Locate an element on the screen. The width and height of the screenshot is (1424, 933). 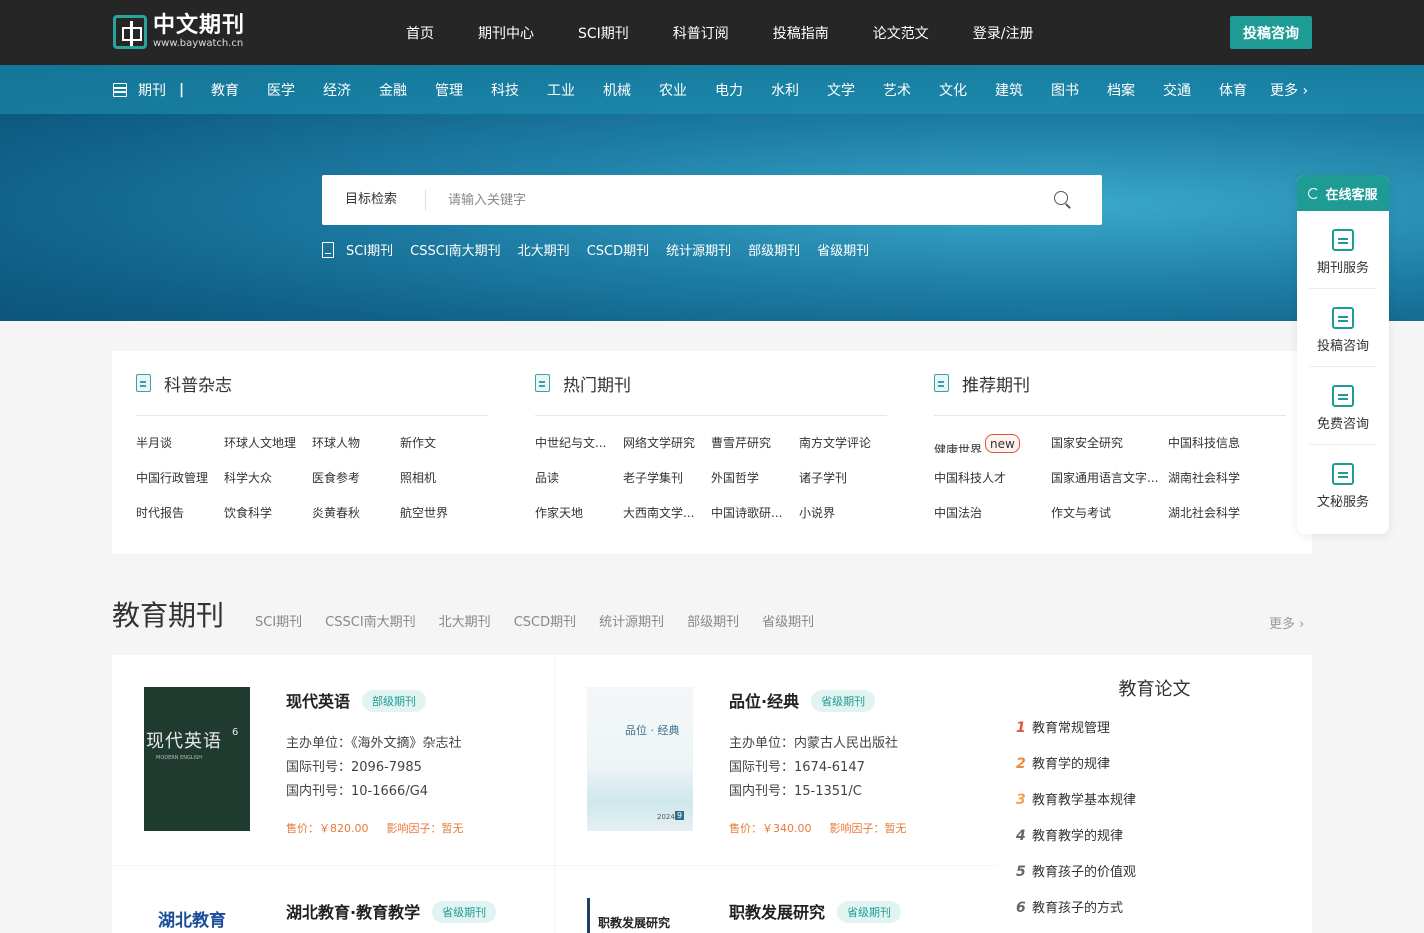
category-medicine: 医学 is located at coordinates (281, 90).